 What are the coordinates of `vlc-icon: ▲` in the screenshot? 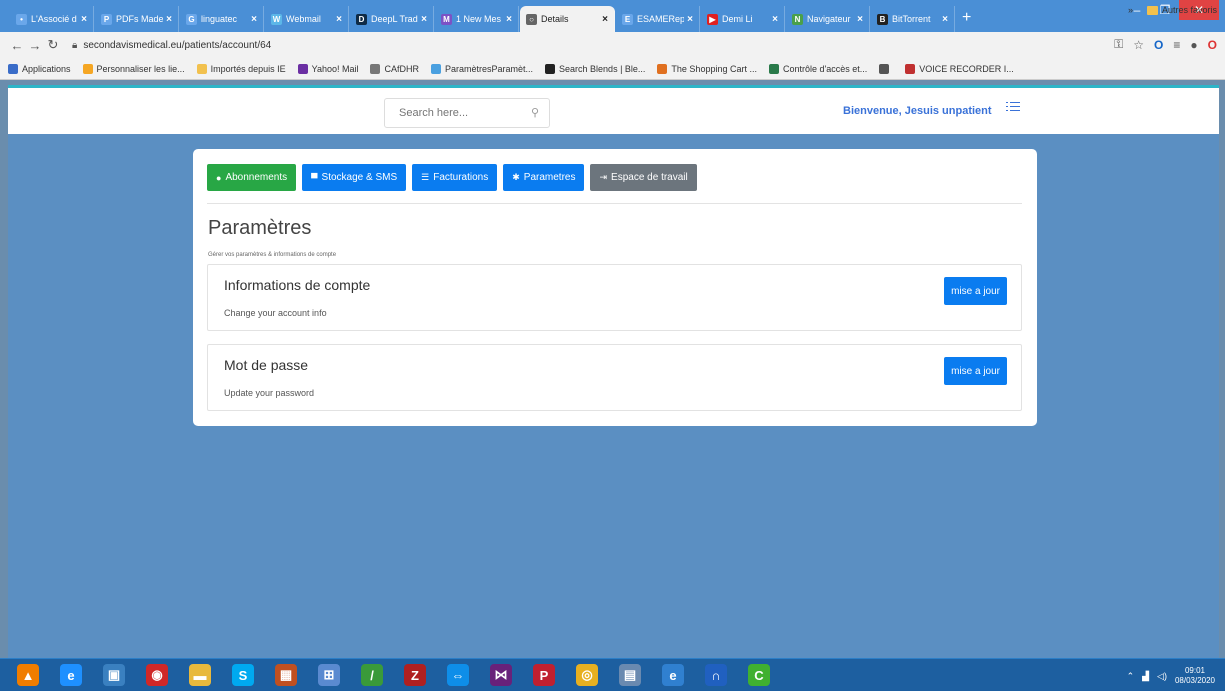 It's located at (28, 675).